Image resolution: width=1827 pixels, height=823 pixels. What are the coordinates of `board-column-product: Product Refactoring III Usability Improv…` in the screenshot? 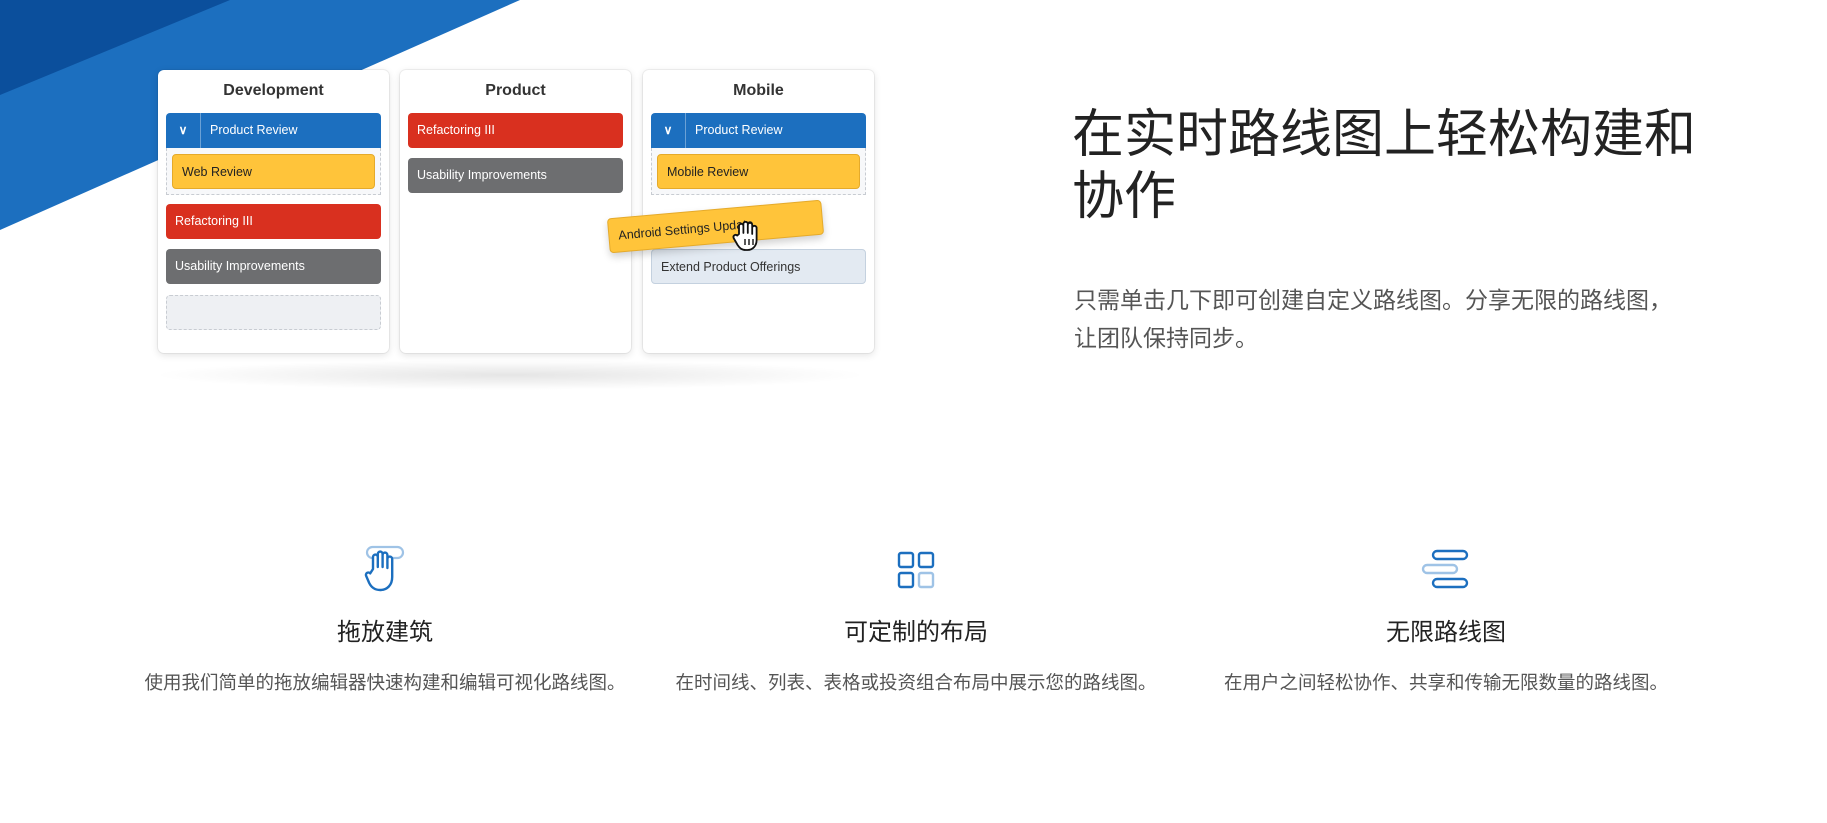 It's located at (515, 211).